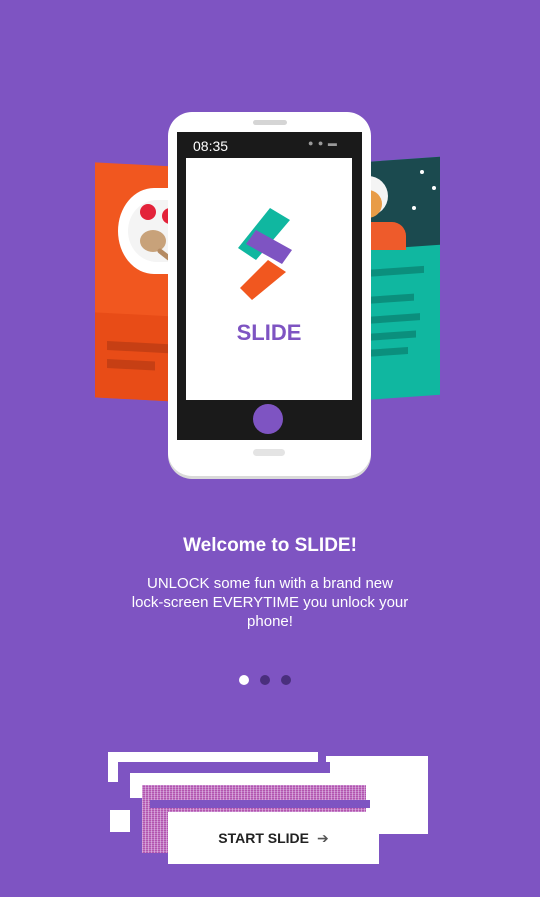 This screenshot has height=897, width=540. I want to click on phone-status-time: 08:35, so click(211, 146).